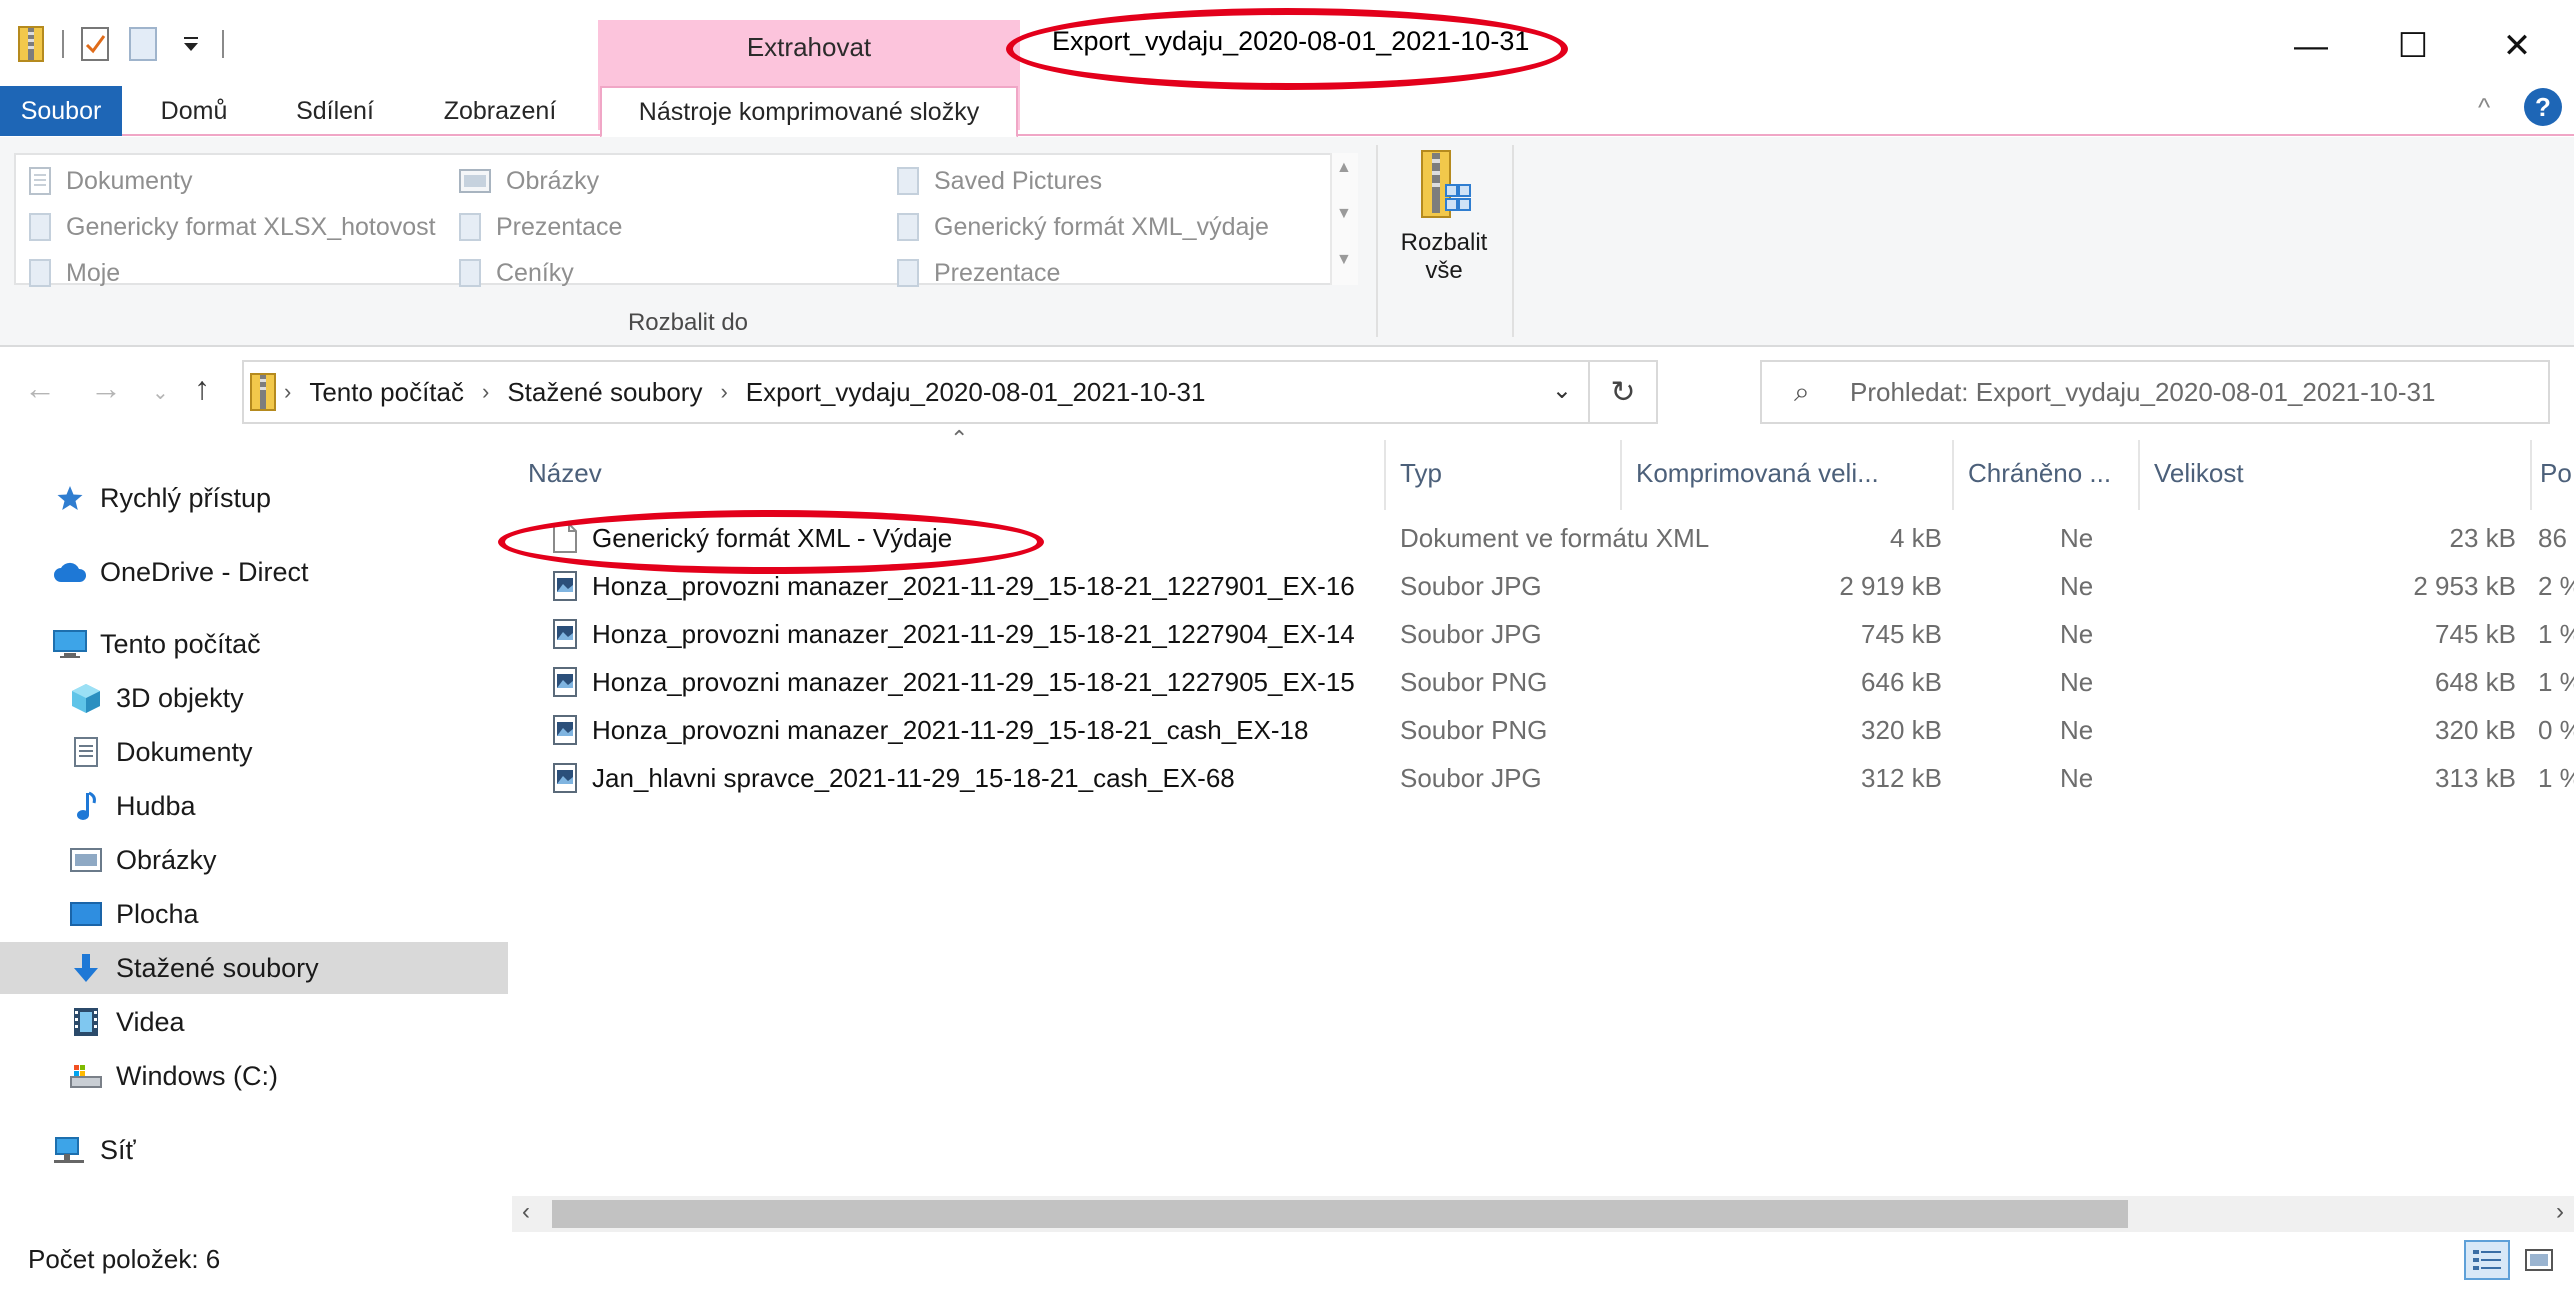  What do you see at coordinates (2539, 1260) in the screenshot?
I see `large-icons-view-button` at bounding box center [2539, 1260].